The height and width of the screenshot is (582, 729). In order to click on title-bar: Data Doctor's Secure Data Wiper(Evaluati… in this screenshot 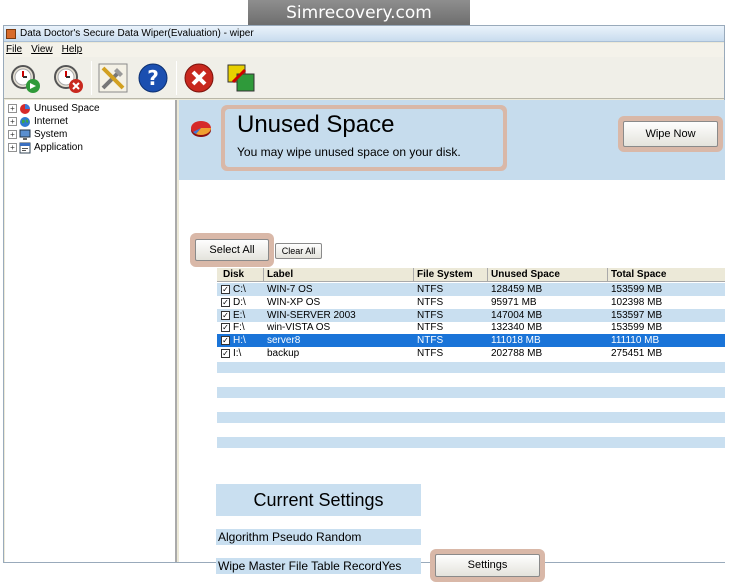, I will do `click(364, 34)`.